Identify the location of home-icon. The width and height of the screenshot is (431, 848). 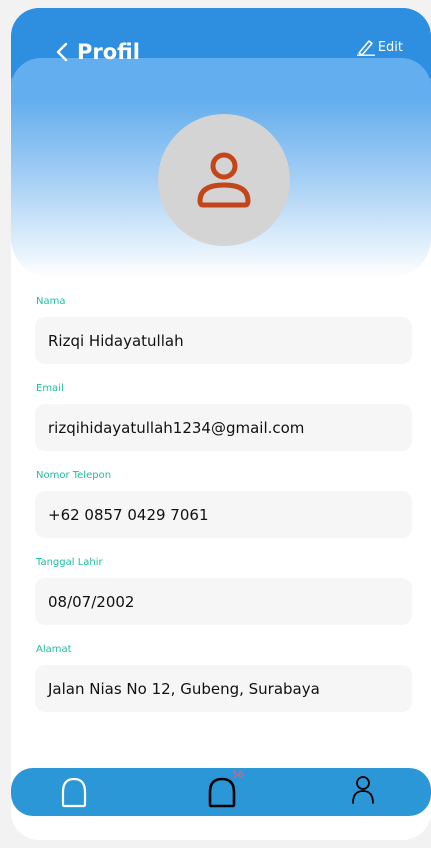
(74, 792).